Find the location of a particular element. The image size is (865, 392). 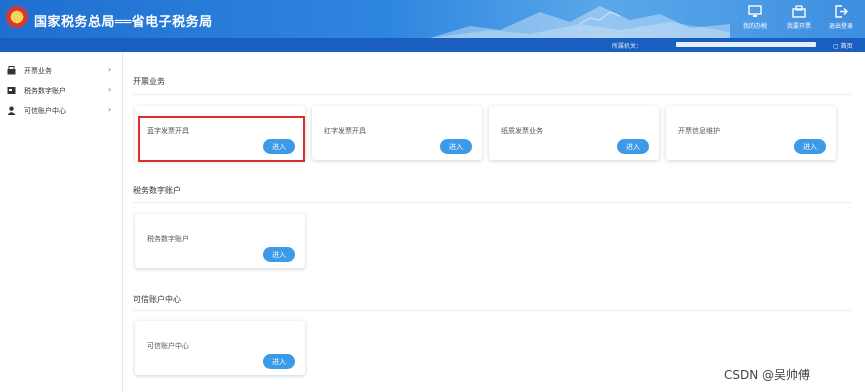

org-label: 所属机关： is located at coordinates (627, 46).